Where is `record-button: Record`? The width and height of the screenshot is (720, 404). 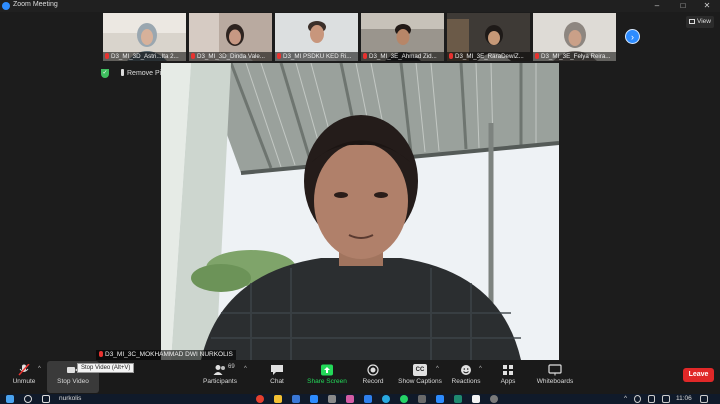
record-button: Record is located at coordinates (373, 377).